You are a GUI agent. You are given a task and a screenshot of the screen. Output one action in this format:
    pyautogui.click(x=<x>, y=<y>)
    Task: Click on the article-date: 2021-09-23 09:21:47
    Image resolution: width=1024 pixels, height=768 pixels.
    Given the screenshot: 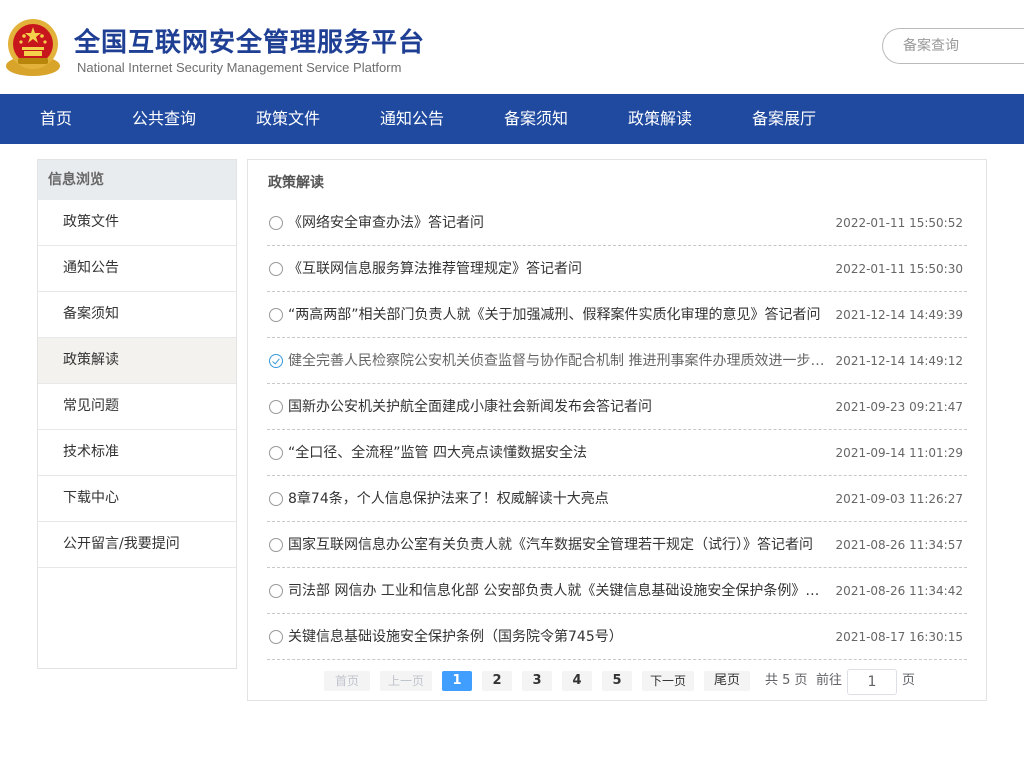 What is the action you would take?
    pyautogui.click(x=899, y=407)
    